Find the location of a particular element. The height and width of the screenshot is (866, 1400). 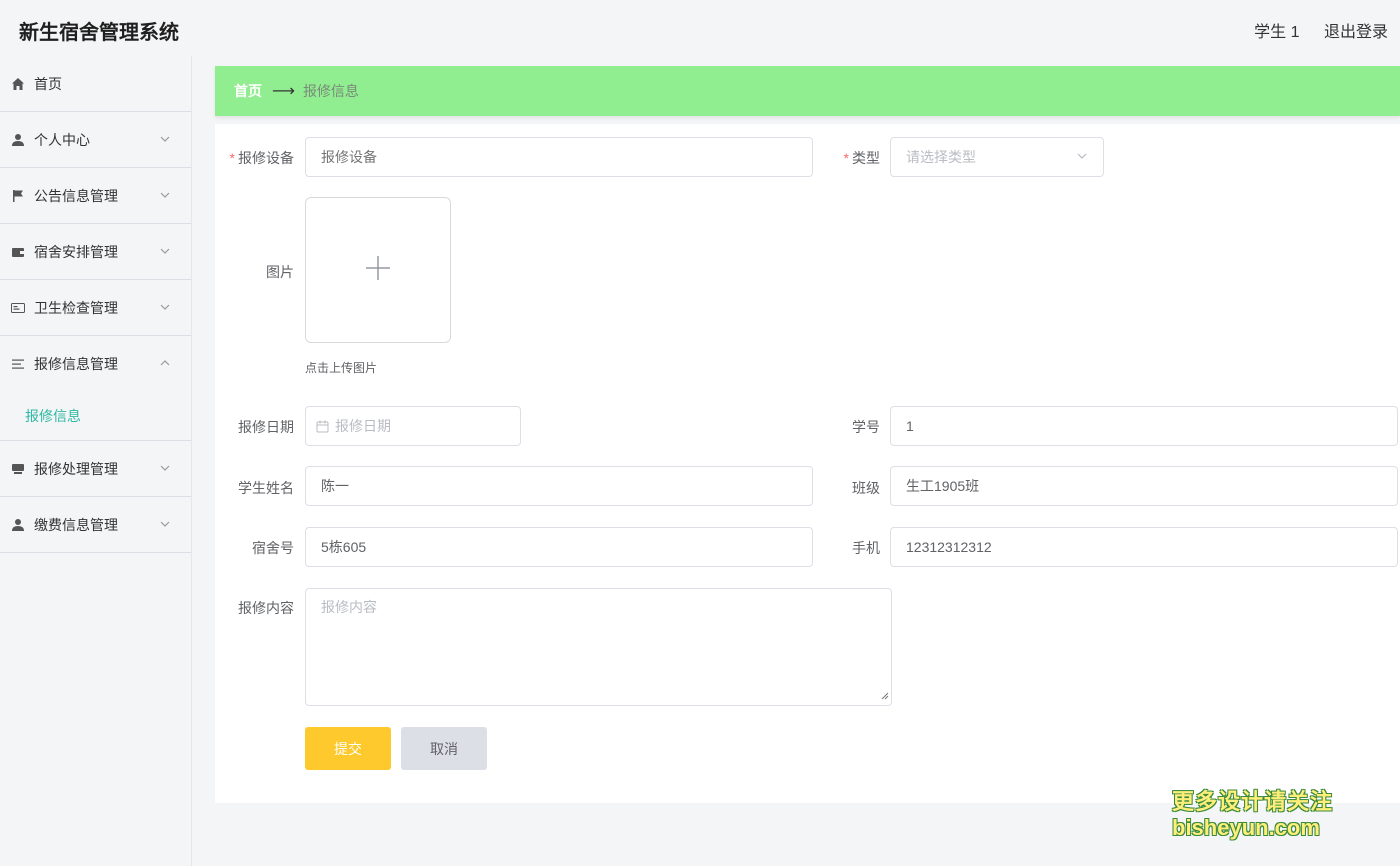

student-no-field: 1 is located at coordinates (1144, 426).